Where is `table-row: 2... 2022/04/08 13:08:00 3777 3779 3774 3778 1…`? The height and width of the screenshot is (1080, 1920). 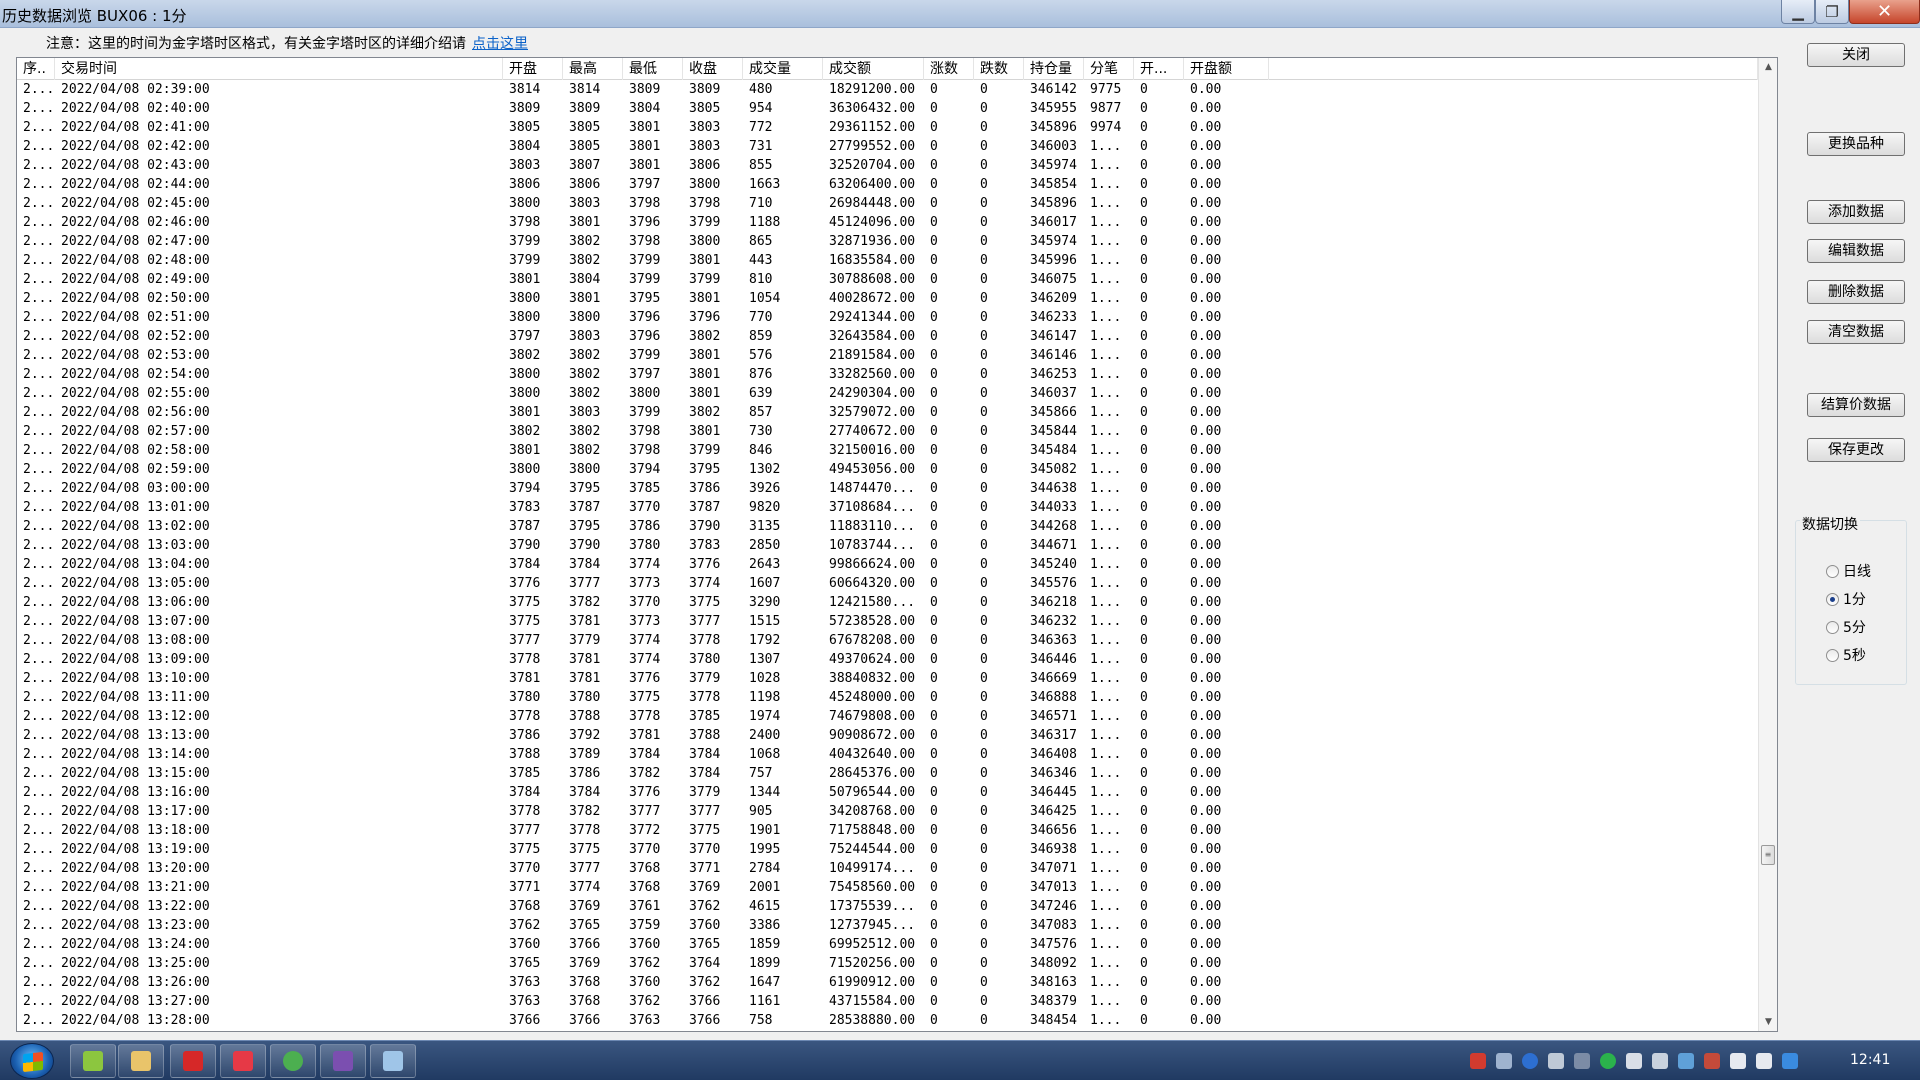 table-row: 2... 2022/04/08 13:08:00 3777 3779 3774 3778 1… is located at coordinates (887, 640).